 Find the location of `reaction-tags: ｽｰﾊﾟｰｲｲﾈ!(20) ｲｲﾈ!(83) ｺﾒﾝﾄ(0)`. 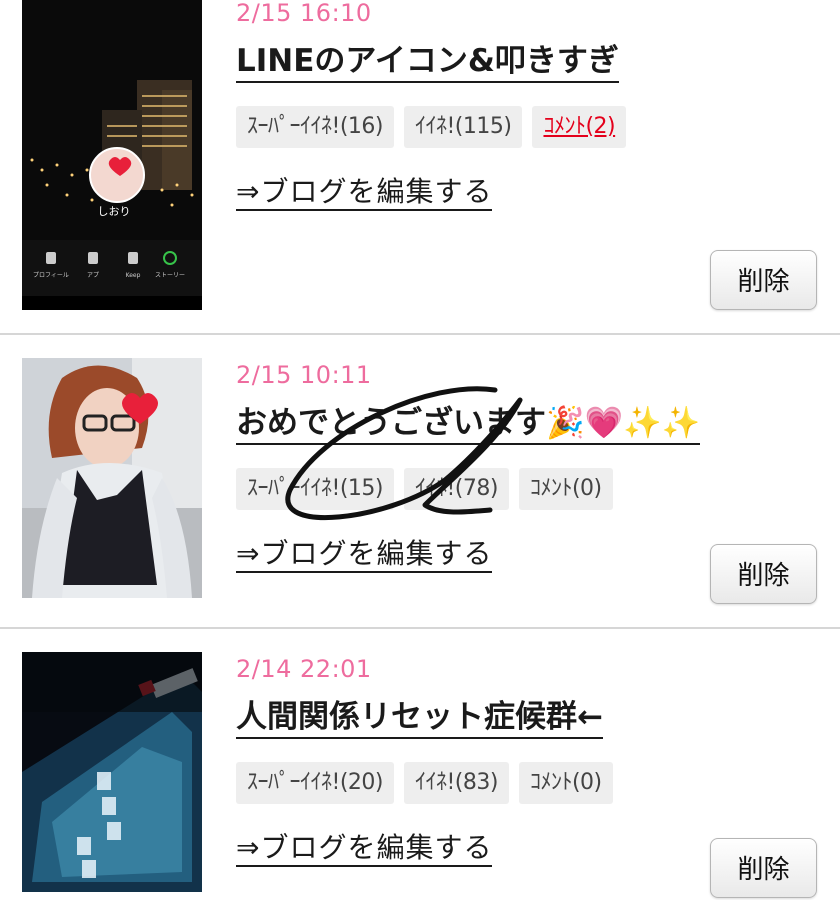

reaction-tags: ｽｰﾊﾟｰｲｲﾈ!(20) ｲｲﾈ!(83) ｺﾒﾝﾄ(0) is located at coordinates (424, 783).